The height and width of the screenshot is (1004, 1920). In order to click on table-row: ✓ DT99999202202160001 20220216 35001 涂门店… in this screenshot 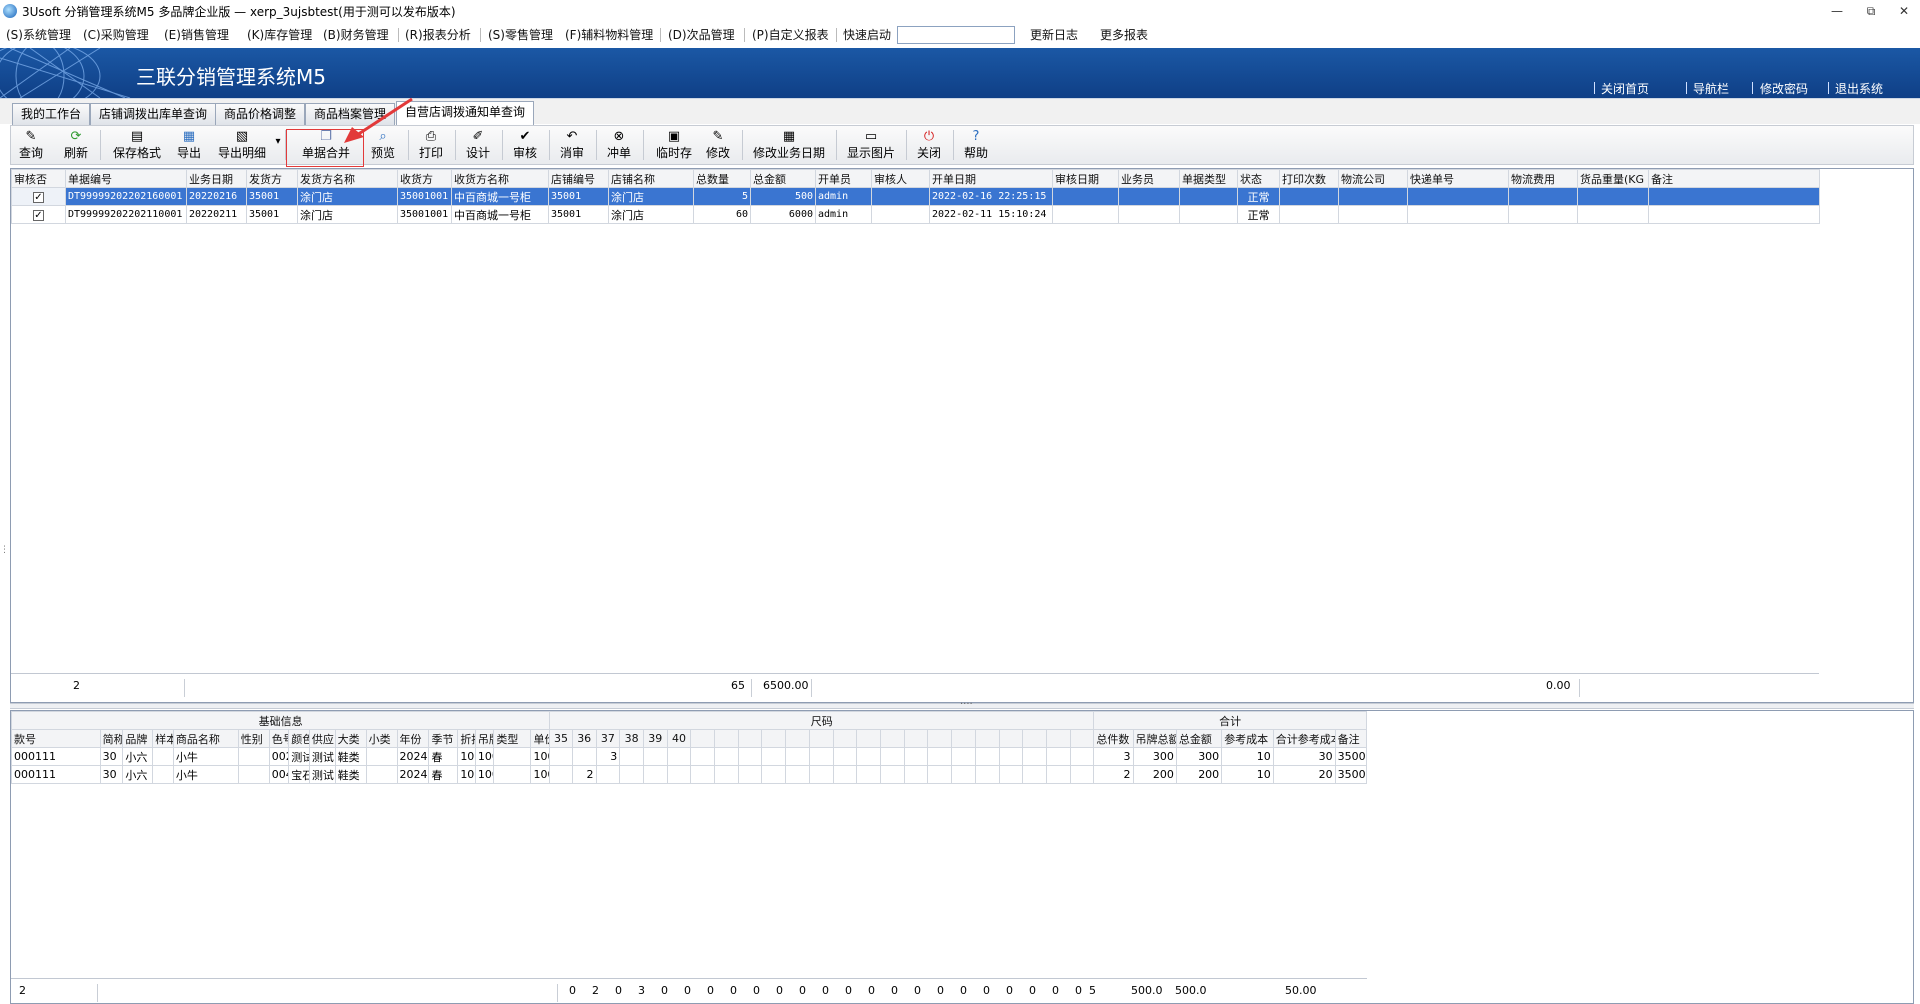, I will do `click(915, 196)`.